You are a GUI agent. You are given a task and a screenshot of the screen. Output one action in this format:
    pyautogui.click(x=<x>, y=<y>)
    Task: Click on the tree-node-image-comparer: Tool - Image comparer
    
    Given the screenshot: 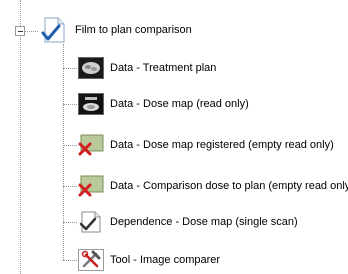 What is the action you would take?
    pyautogui.click(x=149, y=260)
    